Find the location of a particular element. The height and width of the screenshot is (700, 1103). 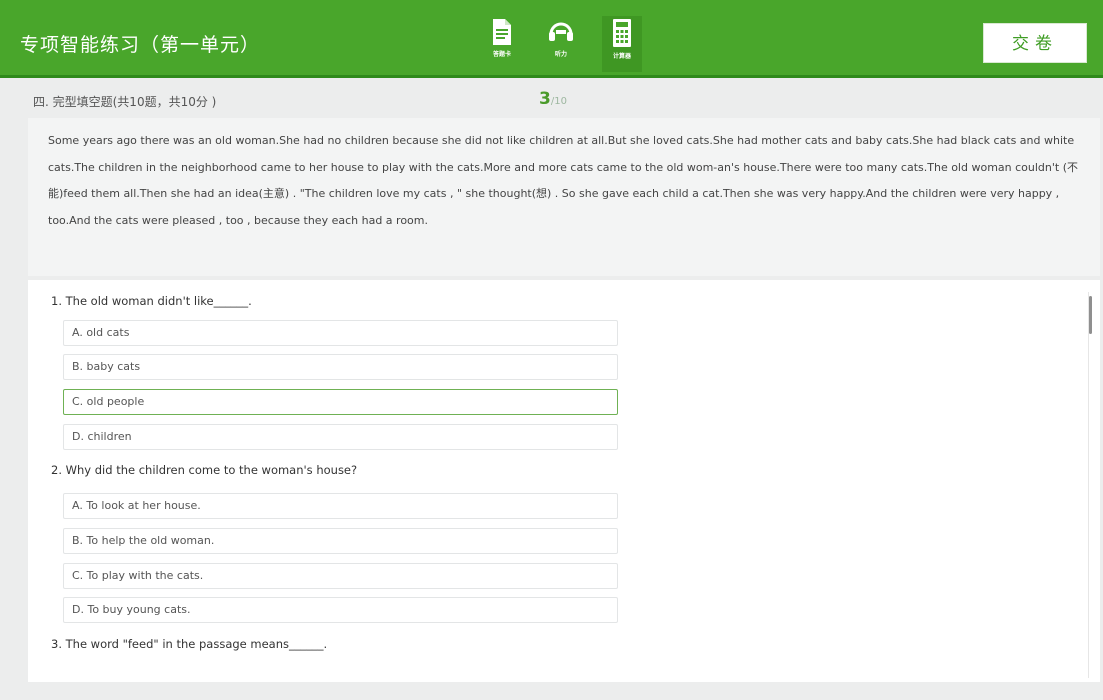

scrollbar-track is located at coordinates (1090, 485).